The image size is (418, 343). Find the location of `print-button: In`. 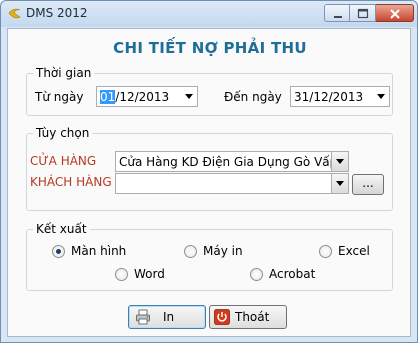

print-button: In is located at coordinates (167, 317).